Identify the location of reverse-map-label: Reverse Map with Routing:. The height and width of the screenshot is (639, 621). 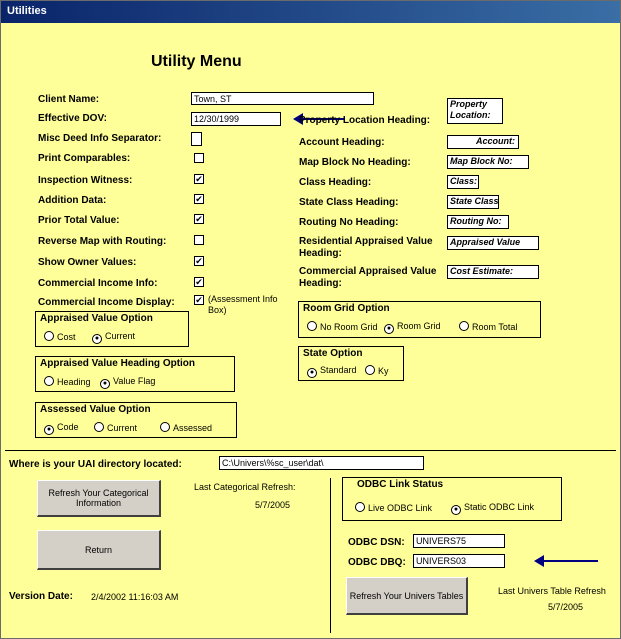
(102, 241).